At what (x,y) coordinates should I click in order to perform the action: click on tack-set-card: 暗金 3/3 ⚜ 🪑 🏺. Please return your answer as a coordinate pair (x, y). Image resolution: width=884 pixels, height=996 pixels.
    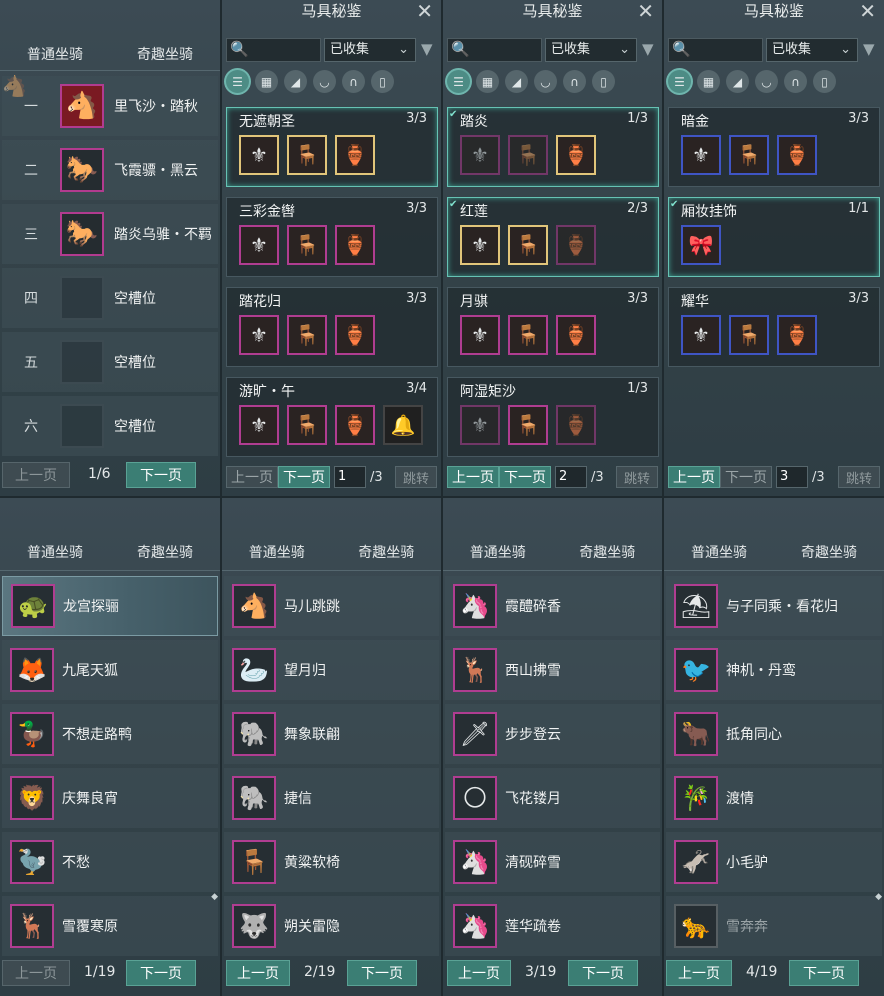
    Looking at the image, I should click on (774, 147).